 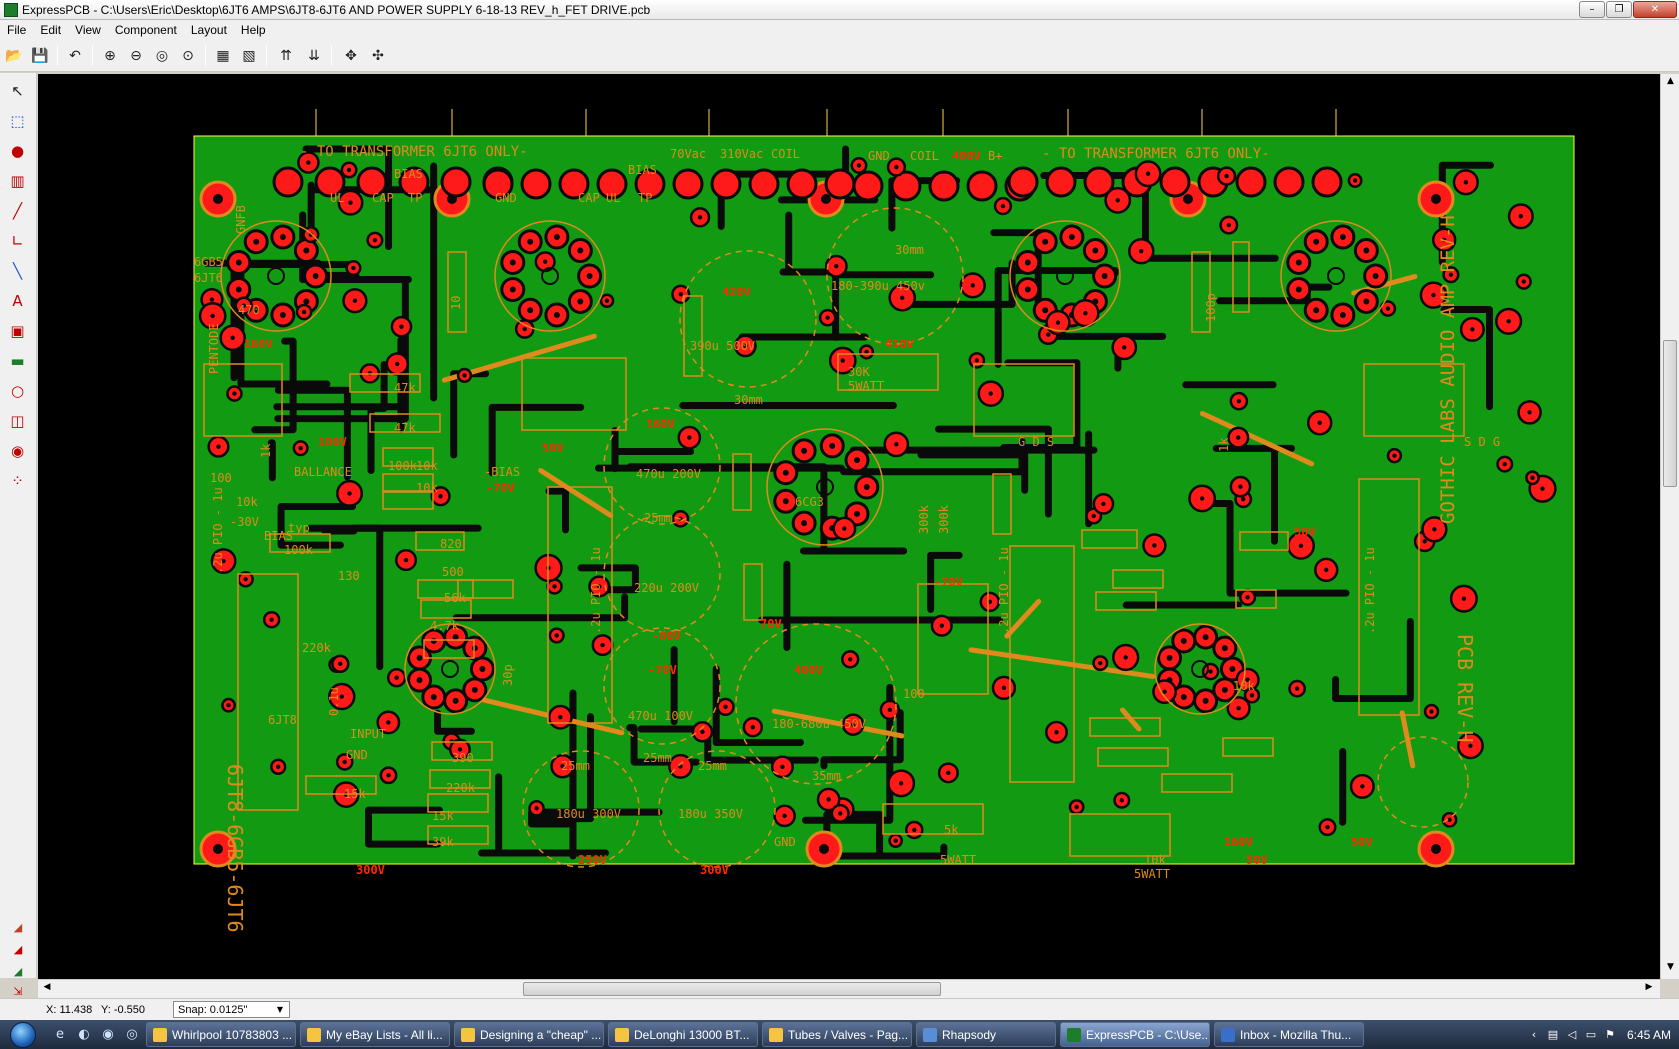 What do you see at coordinates (14, 55) in the screenshot?
I see `open-file-icon: 📂` at bounding box center [14, 55].